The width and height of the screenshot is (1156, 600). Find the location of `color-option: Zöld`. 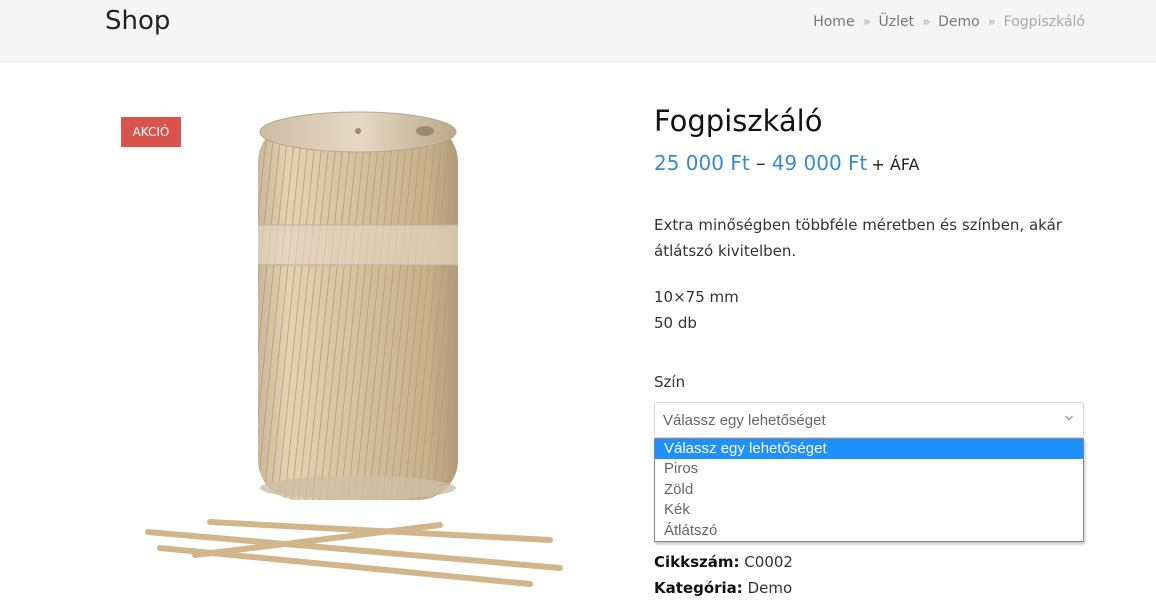

color-option: Zöld is located at coordinates (869, 490).